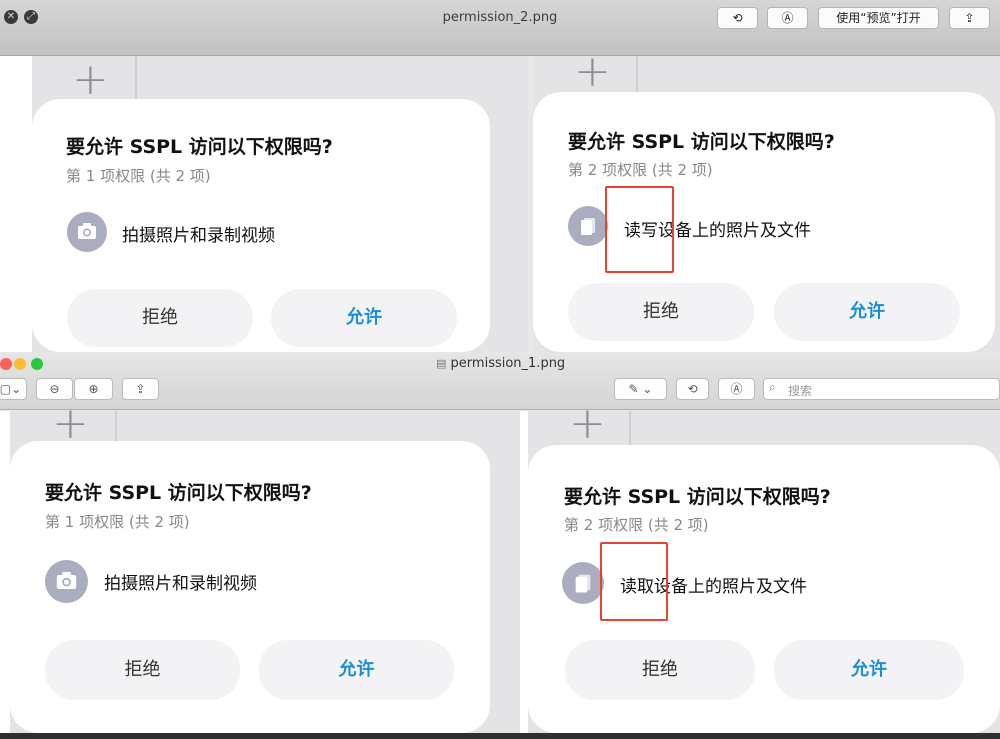  Describe the element at coordinates (800, 390) in the screenshot. I see `search-input: 搜索` at that location.